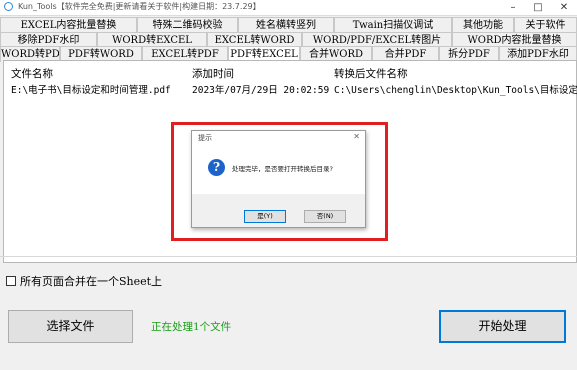 The height and width of the screenshot is (370, 577). Describe the element at coordinates (139, 6) in the screenshot. I see `window-title: Kun_Tools【软件完全免费|更新请看关于软件|构建日期：23.7.29】` at that location.